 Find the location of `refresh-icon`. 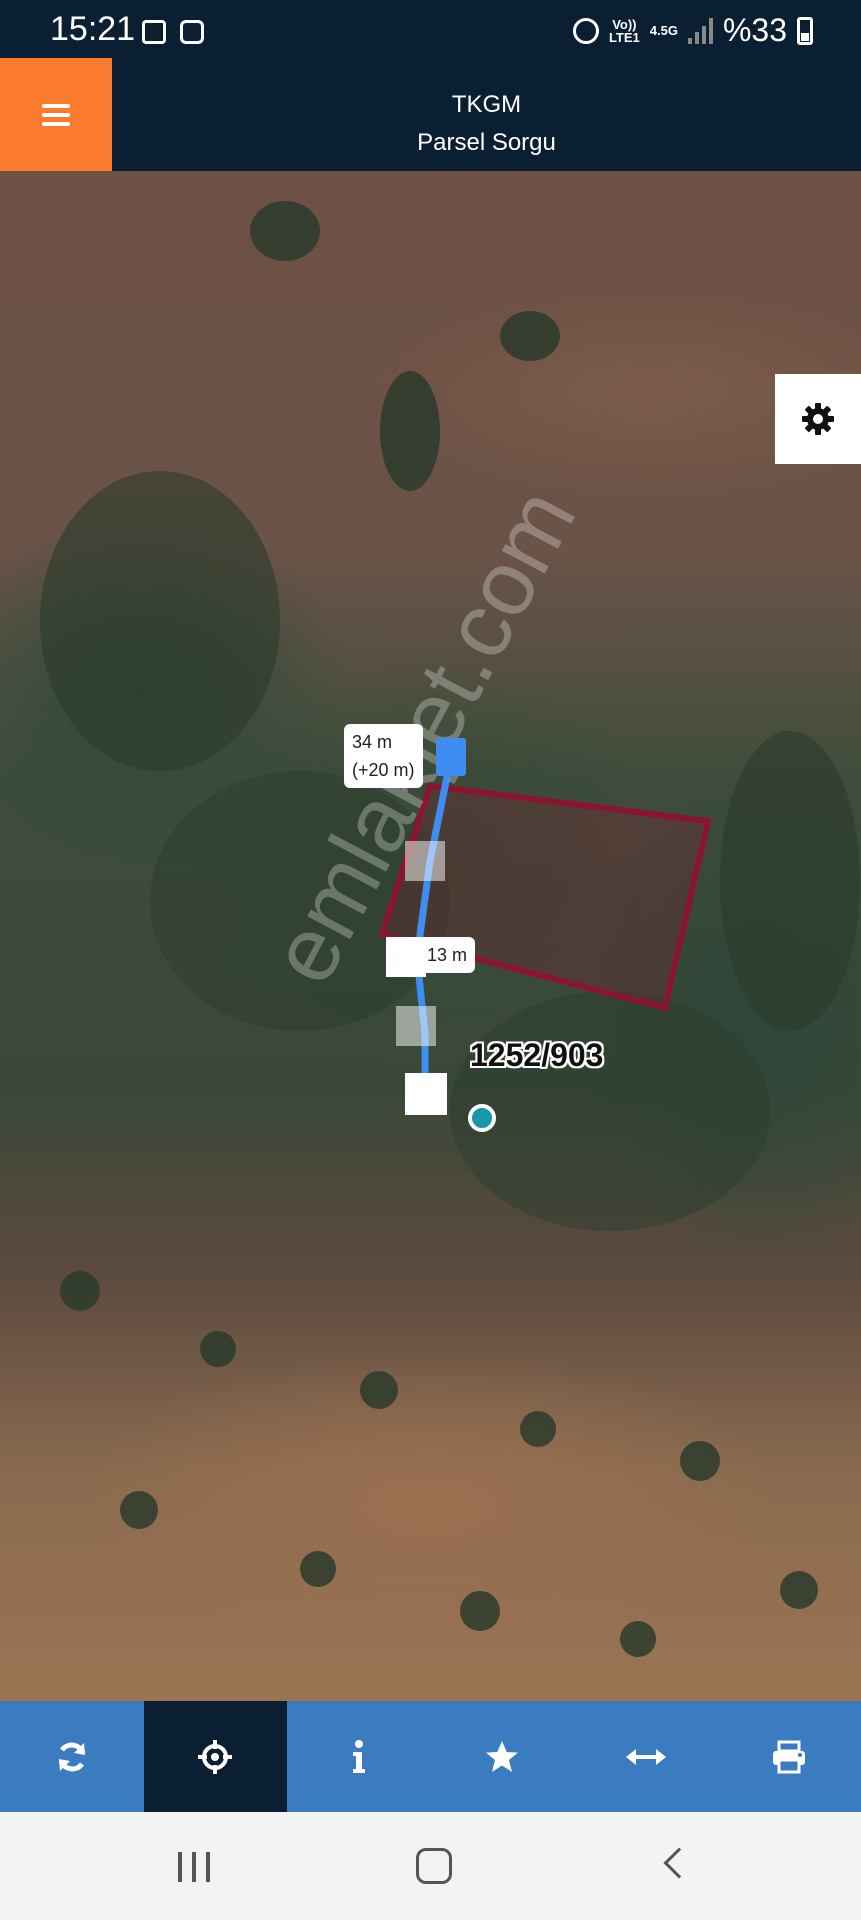

refresh-icon is located at coordinates (72, 1756).